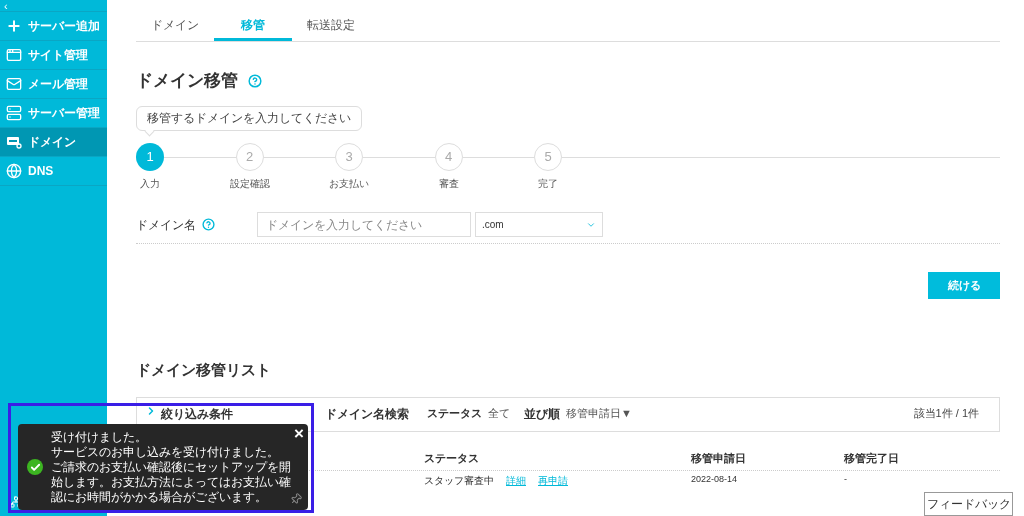 Image resolution: width=1024 pixels, height=516 pixels. What do you see at coordinates (14, 55) in the screenshot?
I see `window-icon` at bounding box center [14, 55].